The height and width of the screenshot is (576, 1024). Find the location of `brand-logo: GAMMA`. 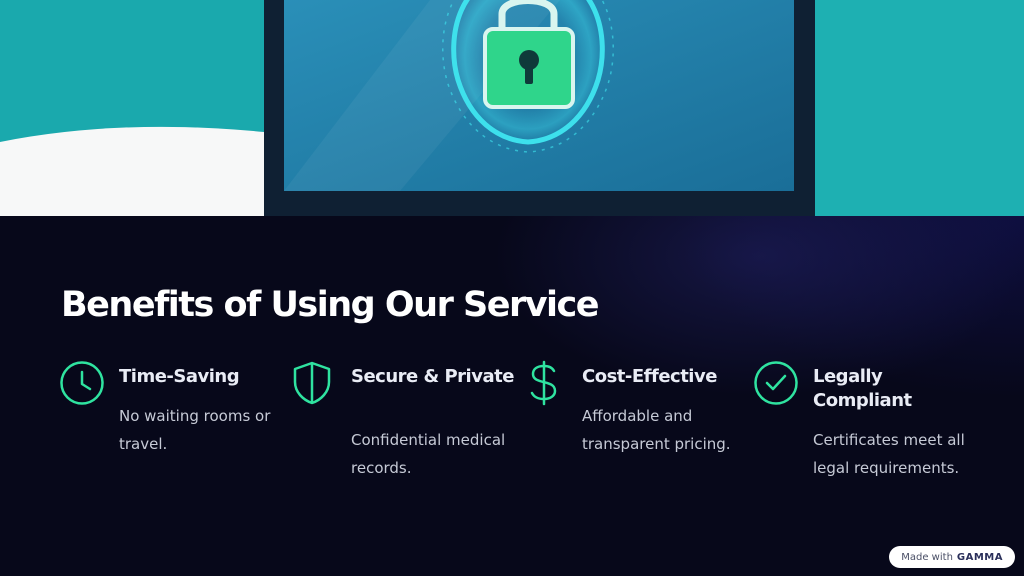

brand-logo: GAMMA is located at coordinates (979, 557).